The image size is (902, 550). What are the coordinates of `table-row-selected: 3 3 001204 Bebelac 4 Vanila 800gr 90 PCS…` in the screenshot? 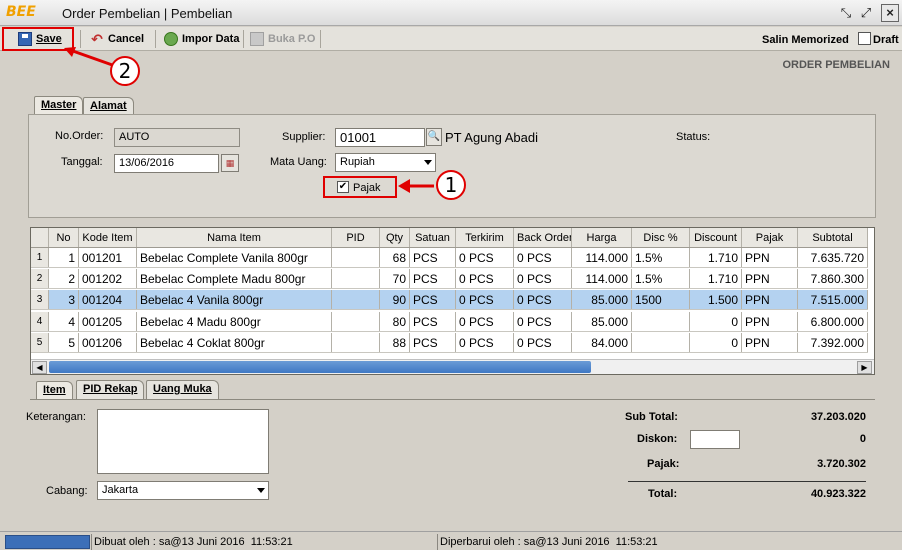 It's located at (449, 300).